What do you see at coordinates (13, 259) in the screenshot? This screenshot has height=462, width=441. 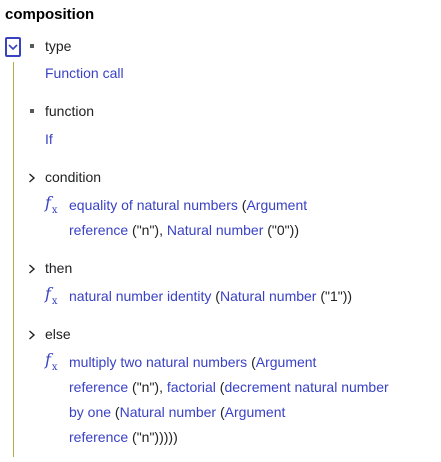 I see `tree-guide-line` at bounding box center [13, 259].